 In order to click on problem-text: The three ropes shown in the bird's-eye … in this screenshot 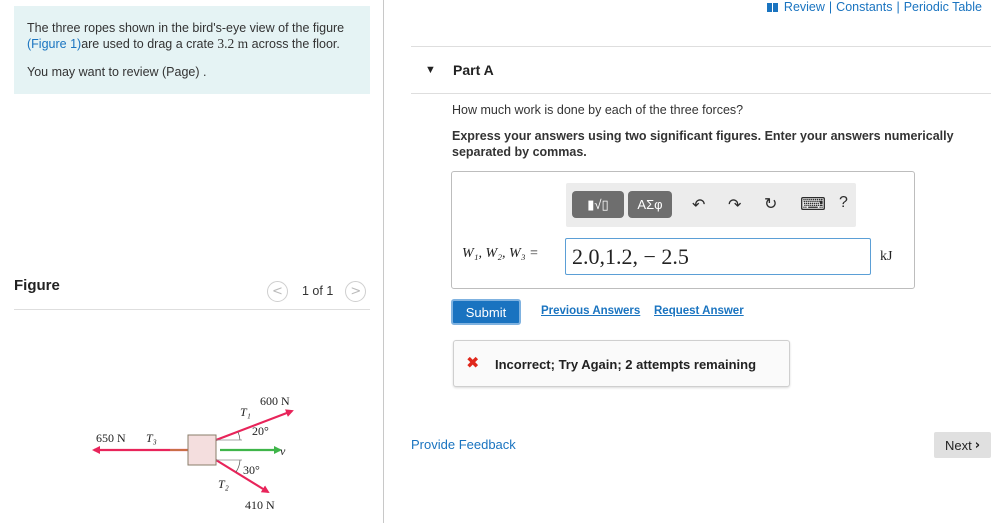, I will do `click(186, 36)`.